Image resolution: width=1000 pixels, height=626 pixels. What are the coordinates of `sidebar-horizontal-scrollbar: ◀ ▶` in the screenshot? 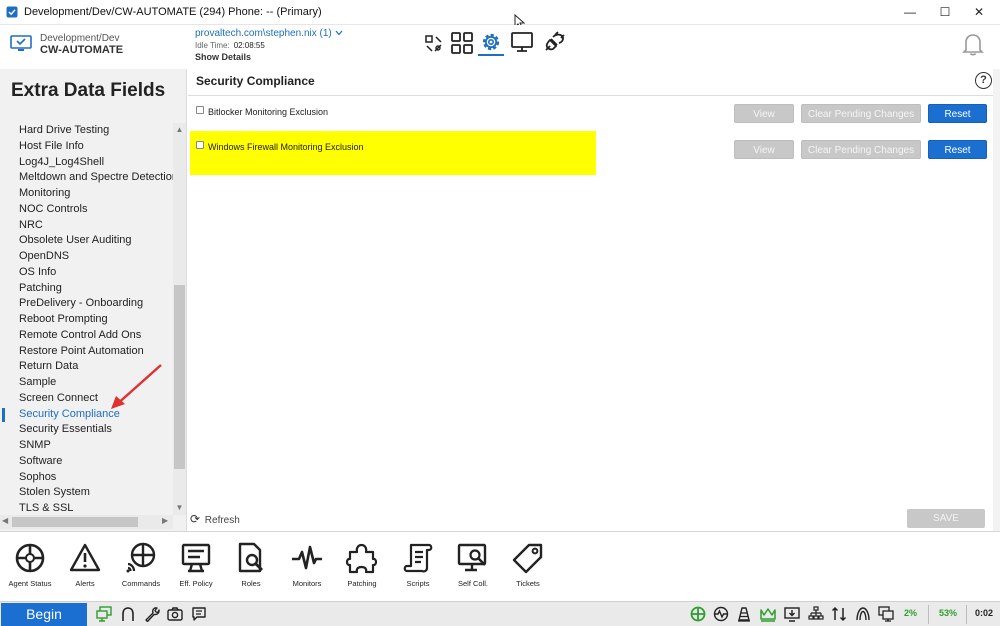 It's located at (86, 522).